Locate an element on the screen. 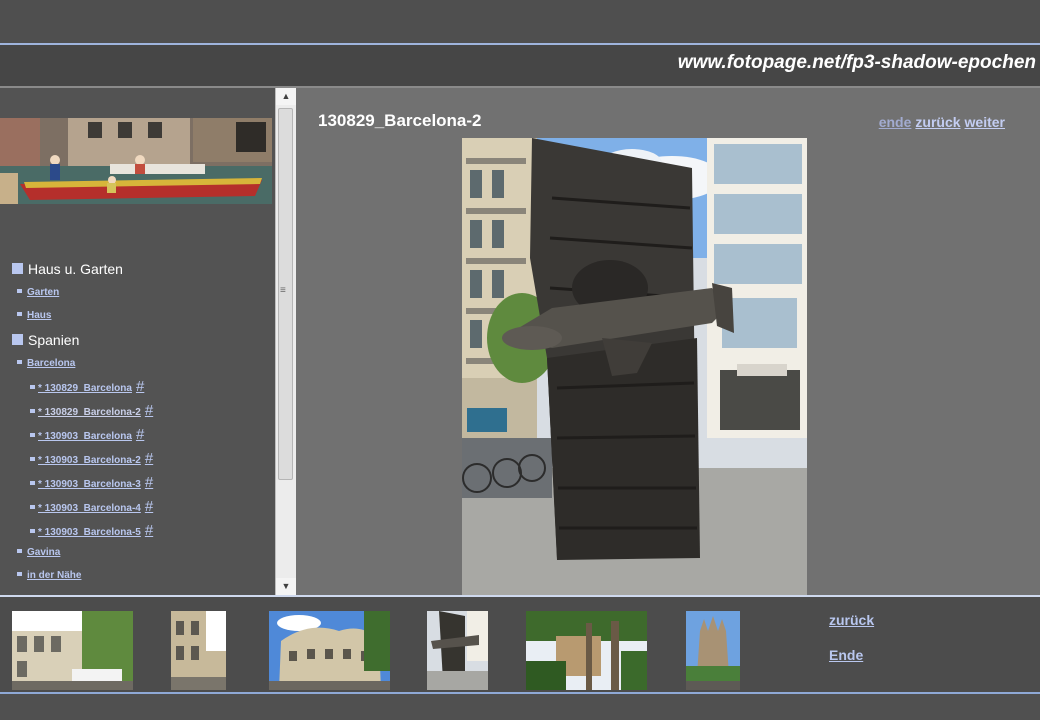  sidebar-item-gavina: Gavina is located at coordinates (38, 552).